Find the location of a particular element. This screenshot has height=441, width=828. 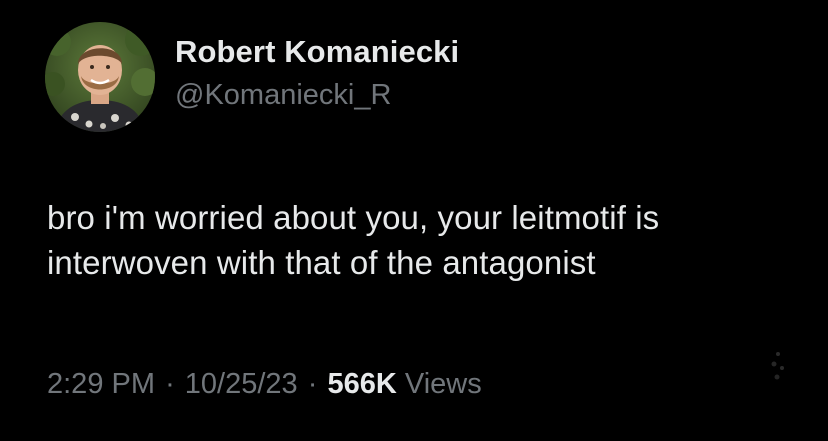

avatar-image is located at coordinates (100, 77).